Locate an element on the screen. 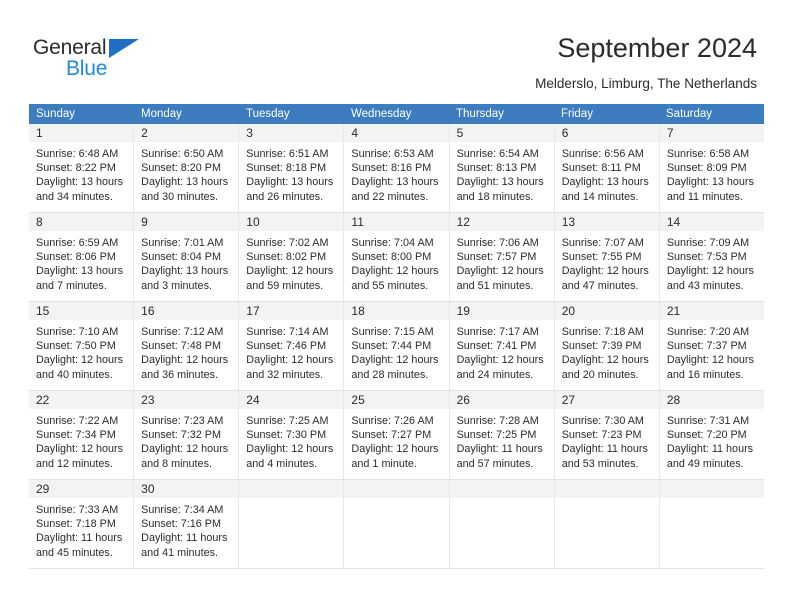 The height and width of the screenshot is (612, 792). day-number-band: 26 is located at coordinates (501, 400).